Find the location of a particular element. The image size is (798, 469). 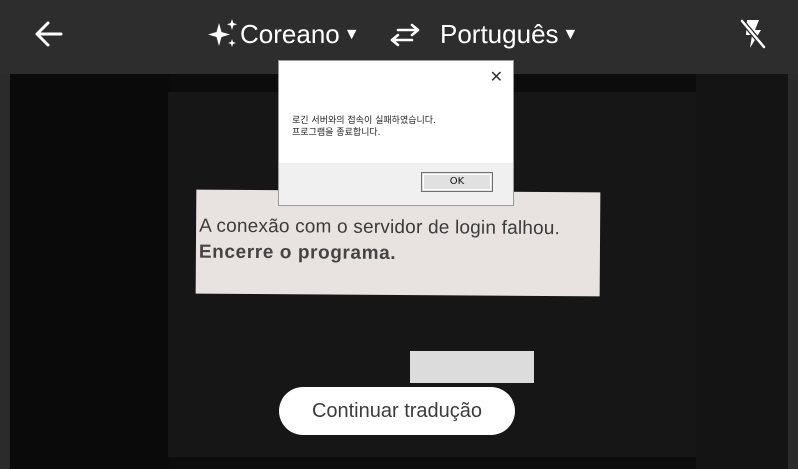

source-language-label: Coreano is located at coordinates (290, 34).